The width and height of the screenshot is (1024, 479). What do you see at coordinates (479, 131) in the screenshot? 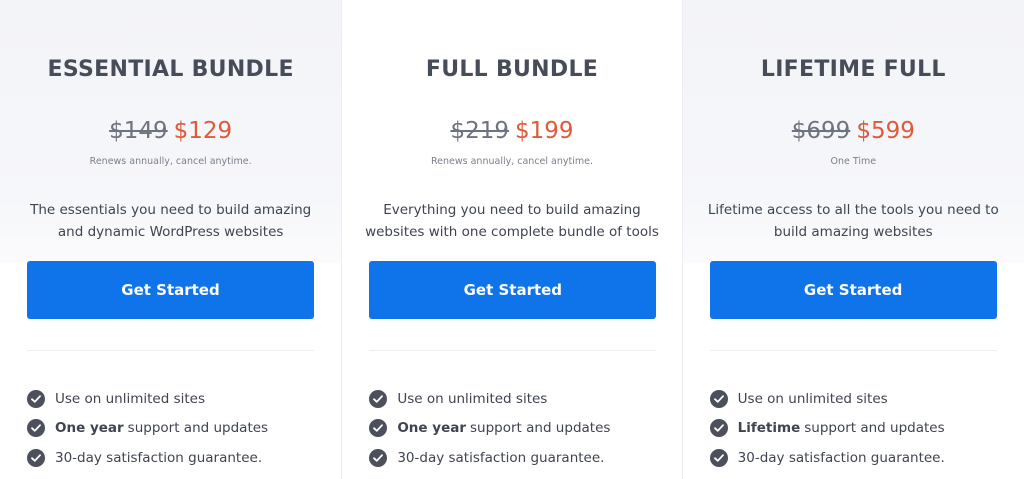
I see `original-price: $219` at bounding box center [479, 131].